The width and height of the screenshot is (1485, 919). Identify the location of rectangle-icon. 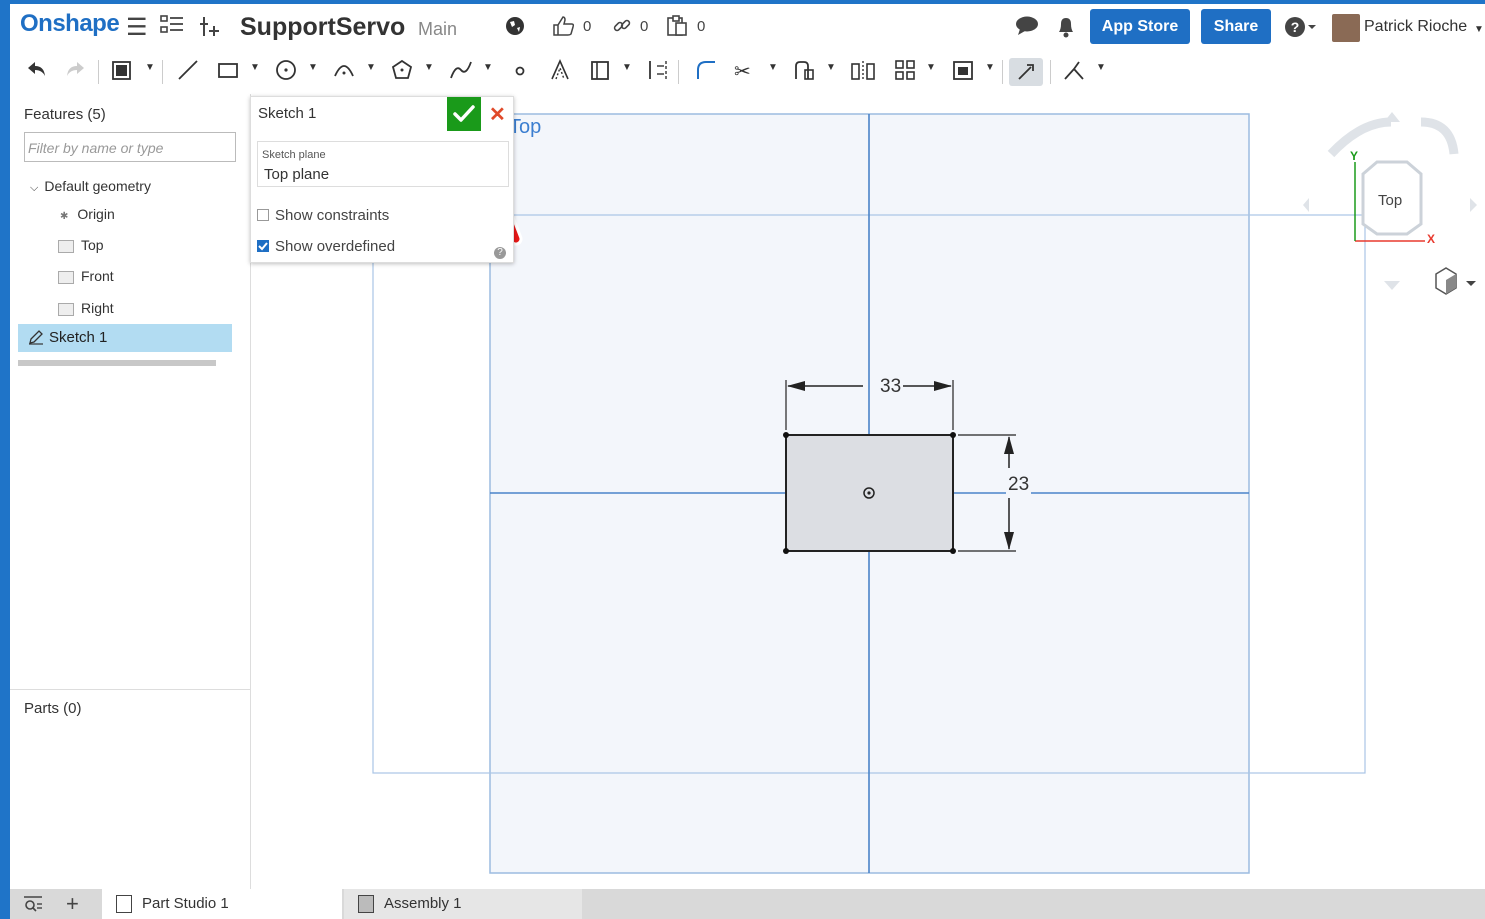
(228, 72).